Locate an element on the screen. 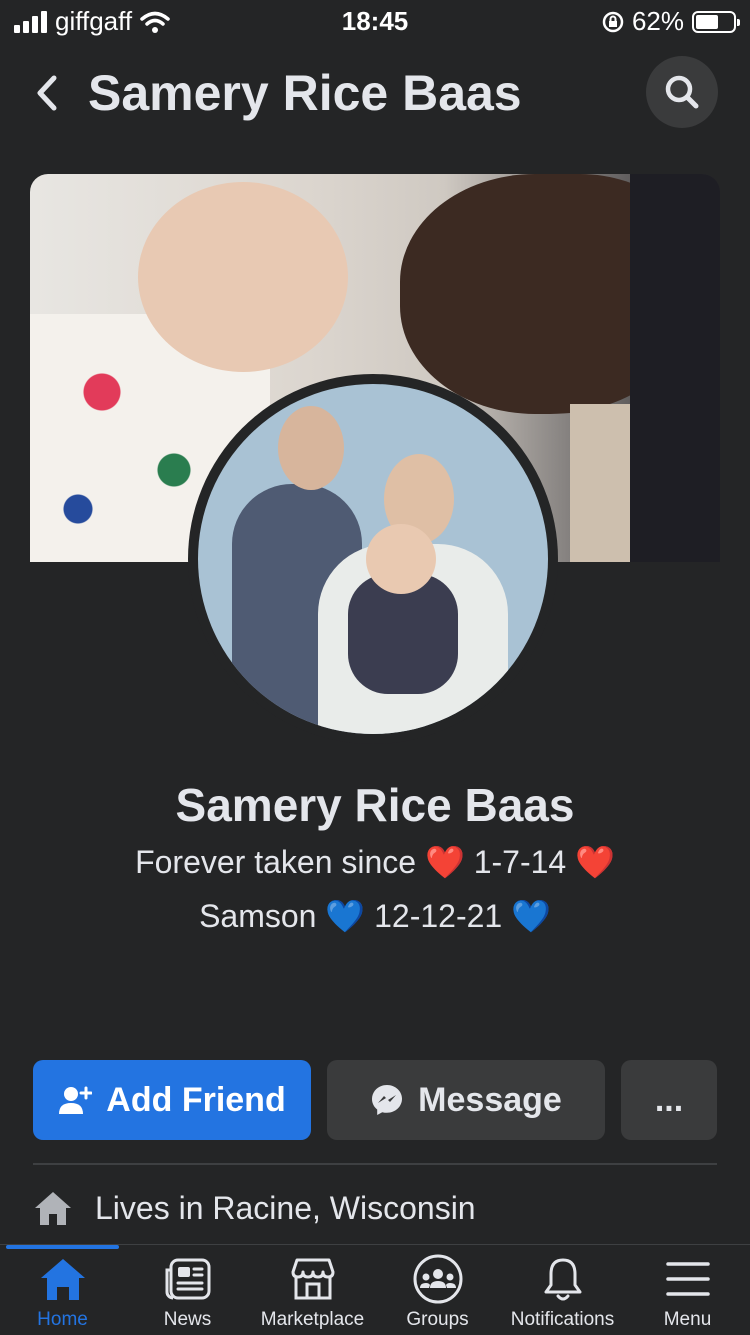 The image size is (750, 1335). profile-header: Samery Rice Baas is located at coordinates (375, 95).